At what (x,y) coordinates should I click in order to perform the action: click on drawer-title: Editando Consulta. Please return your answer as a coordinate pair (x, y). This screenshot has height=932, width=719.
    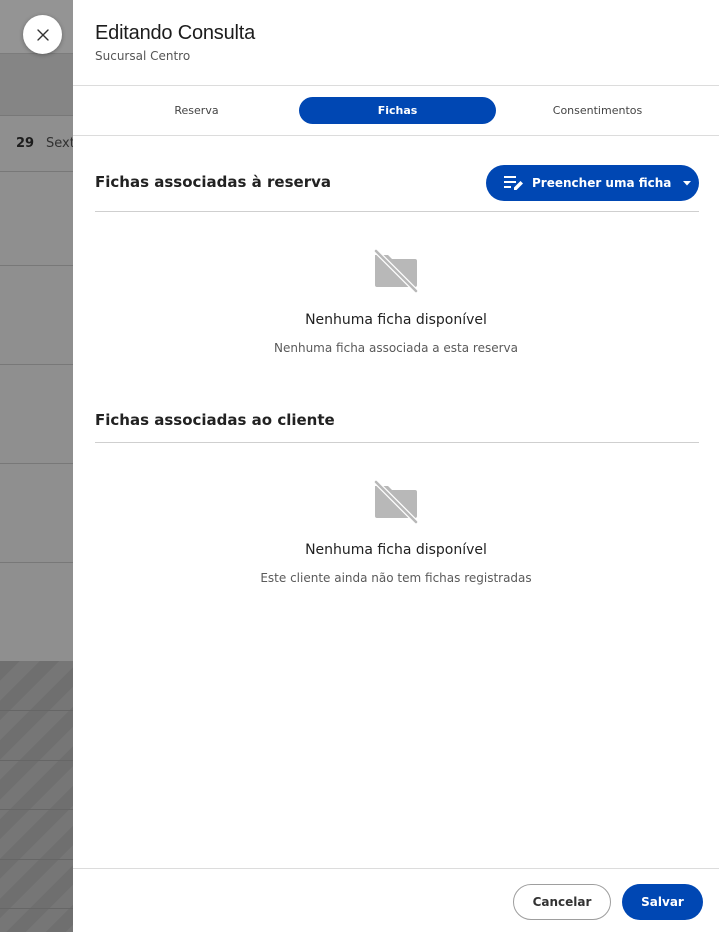
    Looking at the image, I should click on (175, 33).